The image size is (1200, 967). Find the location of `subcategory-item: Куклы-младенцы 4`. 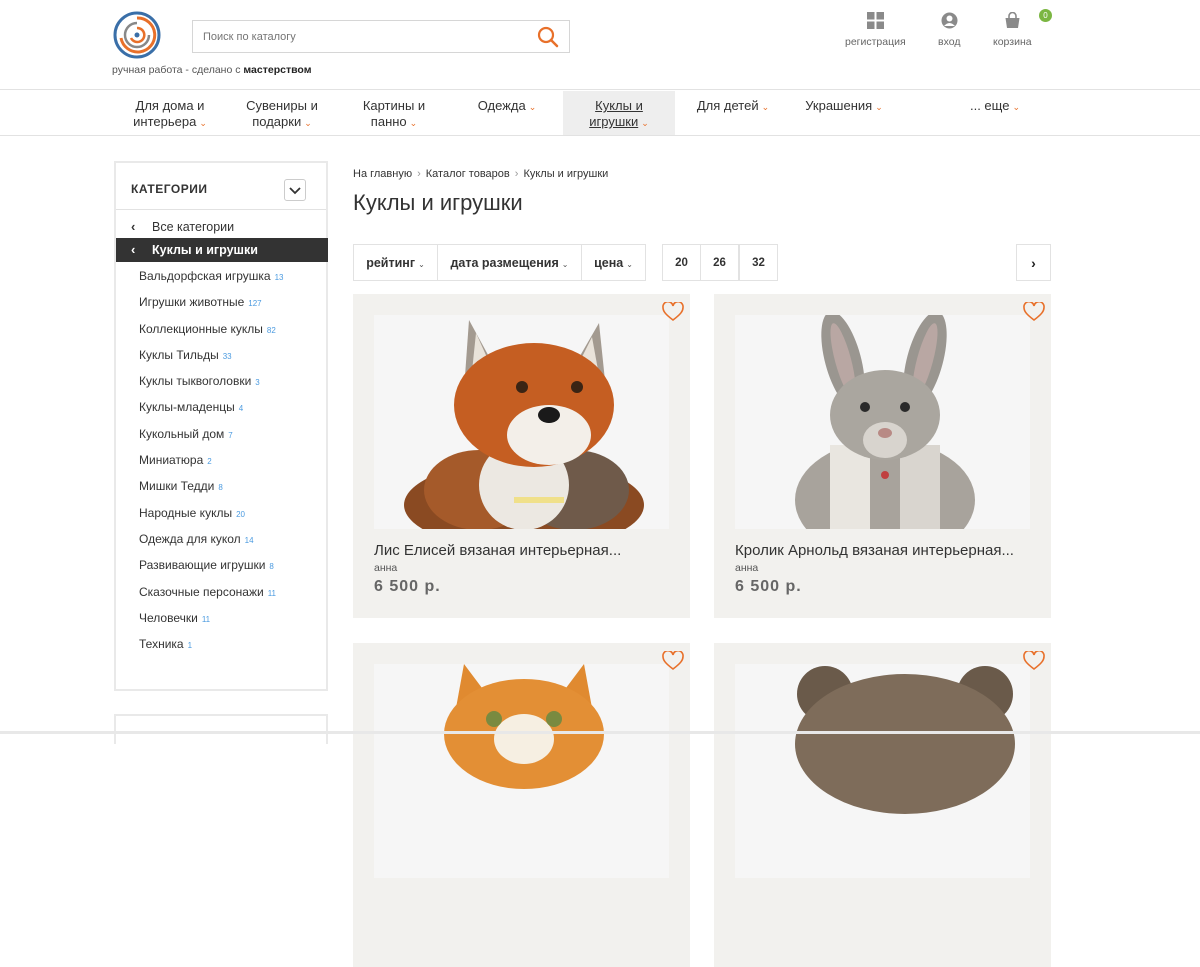

subcategory-item: Куклы-младенцы 4 is located at coordinates (211, 413).